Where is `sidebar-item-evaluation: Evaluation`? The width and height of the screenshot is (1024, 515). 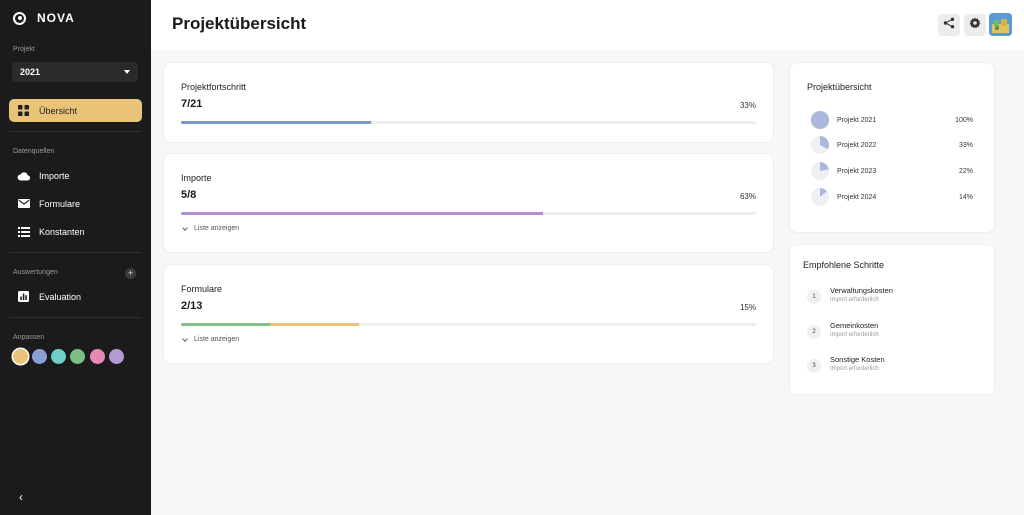
sidebar-item-evaluation: Evaluation is located at coordinates (75, 296).